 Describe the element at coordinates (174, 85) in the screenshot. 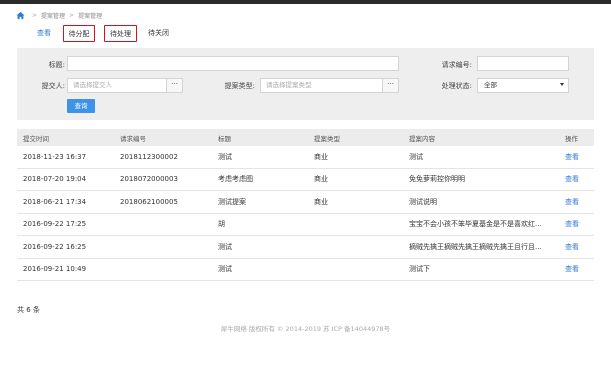

I see `submitter-picker-button: ···` at that location.